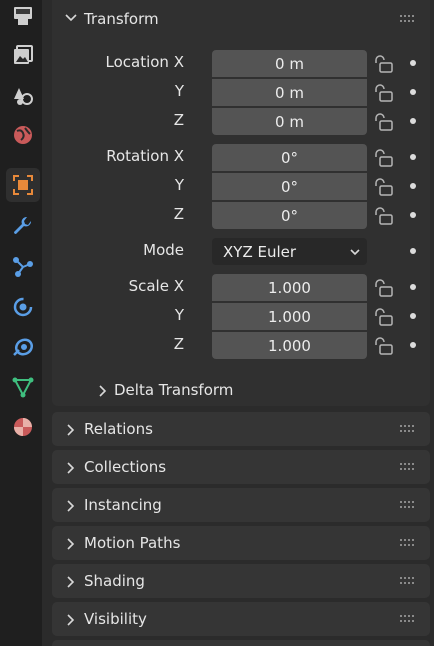 The height and width of the screenshot is (646, 434). I want to click on next-panel-header, so click(241, 643).